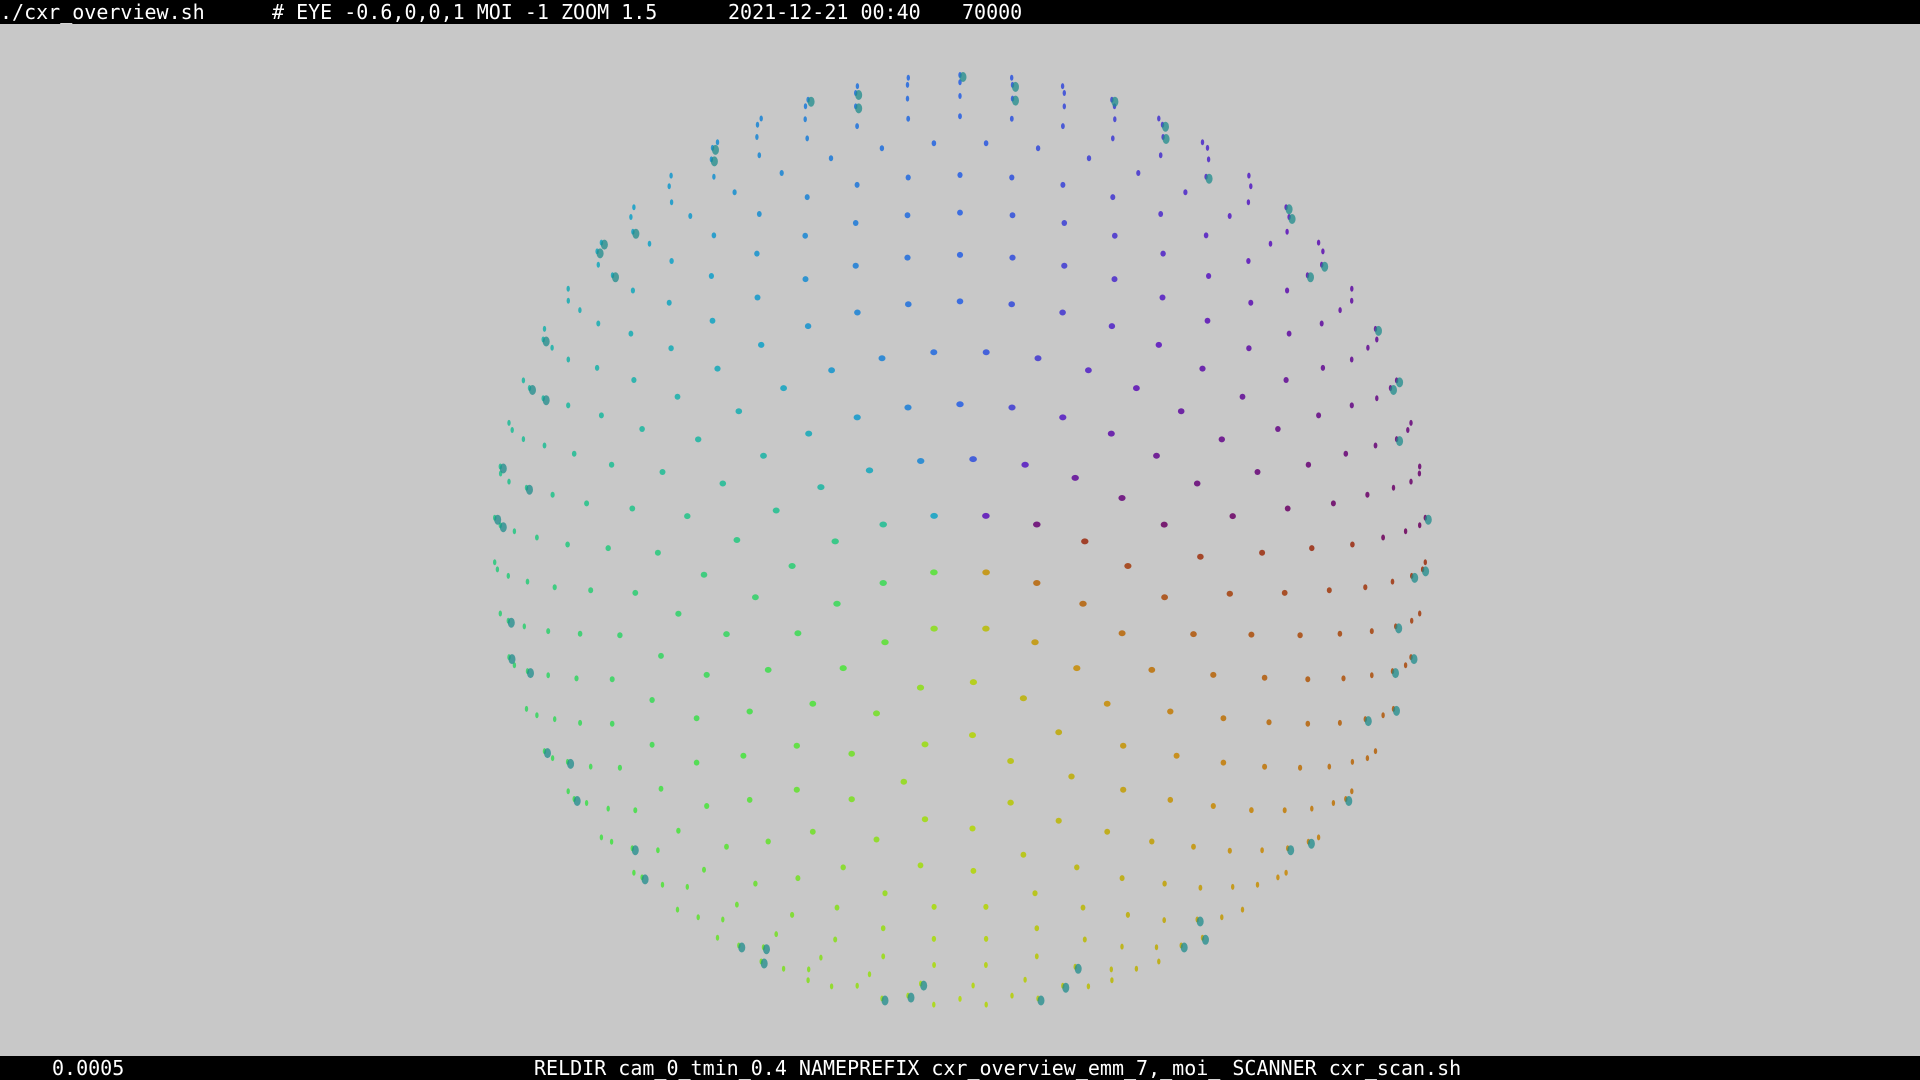 This screenshot has width=1920, height=1080. What do you see at coordinates (992, 12) in the screenshot?
I see `count-label: 70000` at bounding box center [992, 12].